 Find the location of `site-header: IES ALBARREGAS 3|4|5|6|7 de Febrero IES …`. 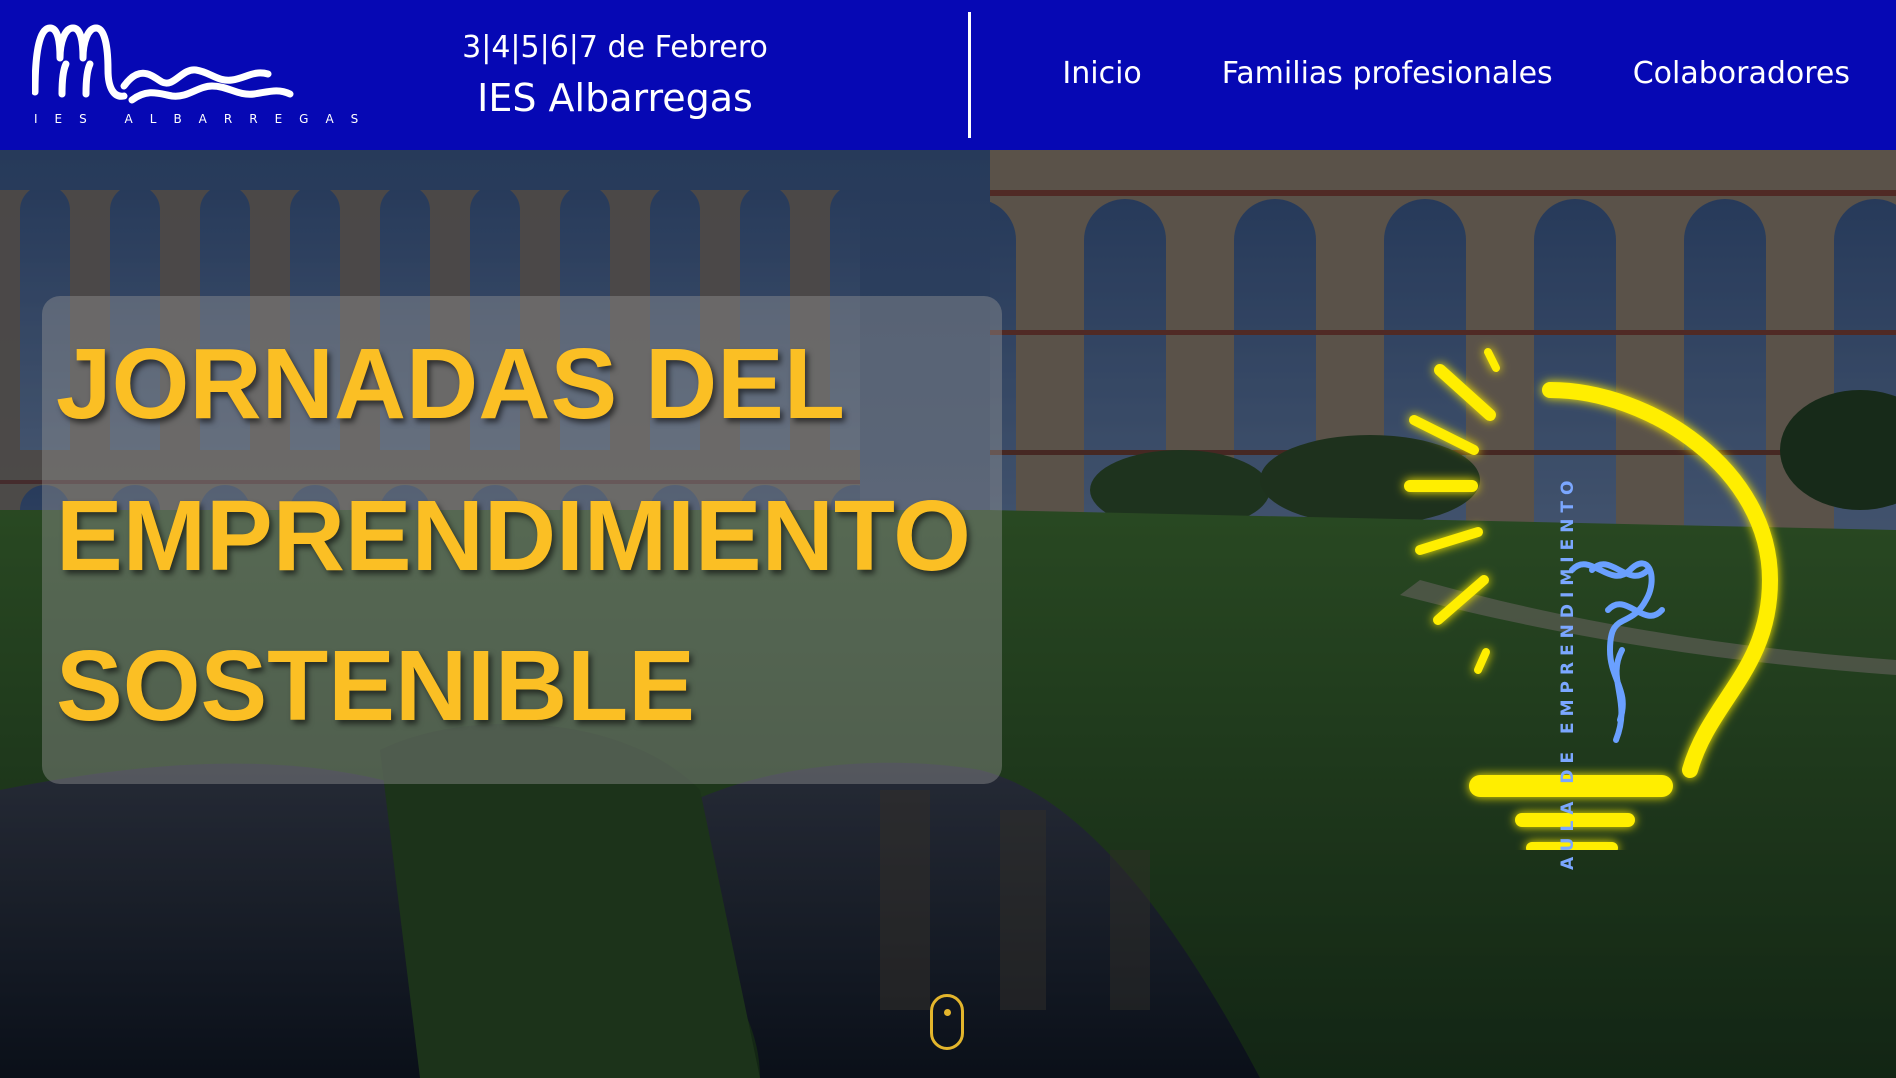

site-header: IES ALBARREGAS 3|4|5|6|7 de Febrero IES … is located at coordinates (948, 75).